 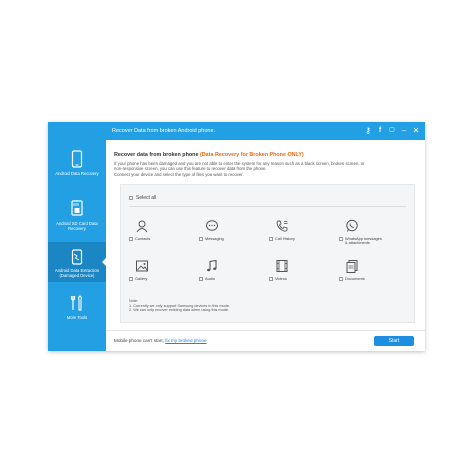 I want to click on file-type-label: Messaging, so click(x=214, y=238).